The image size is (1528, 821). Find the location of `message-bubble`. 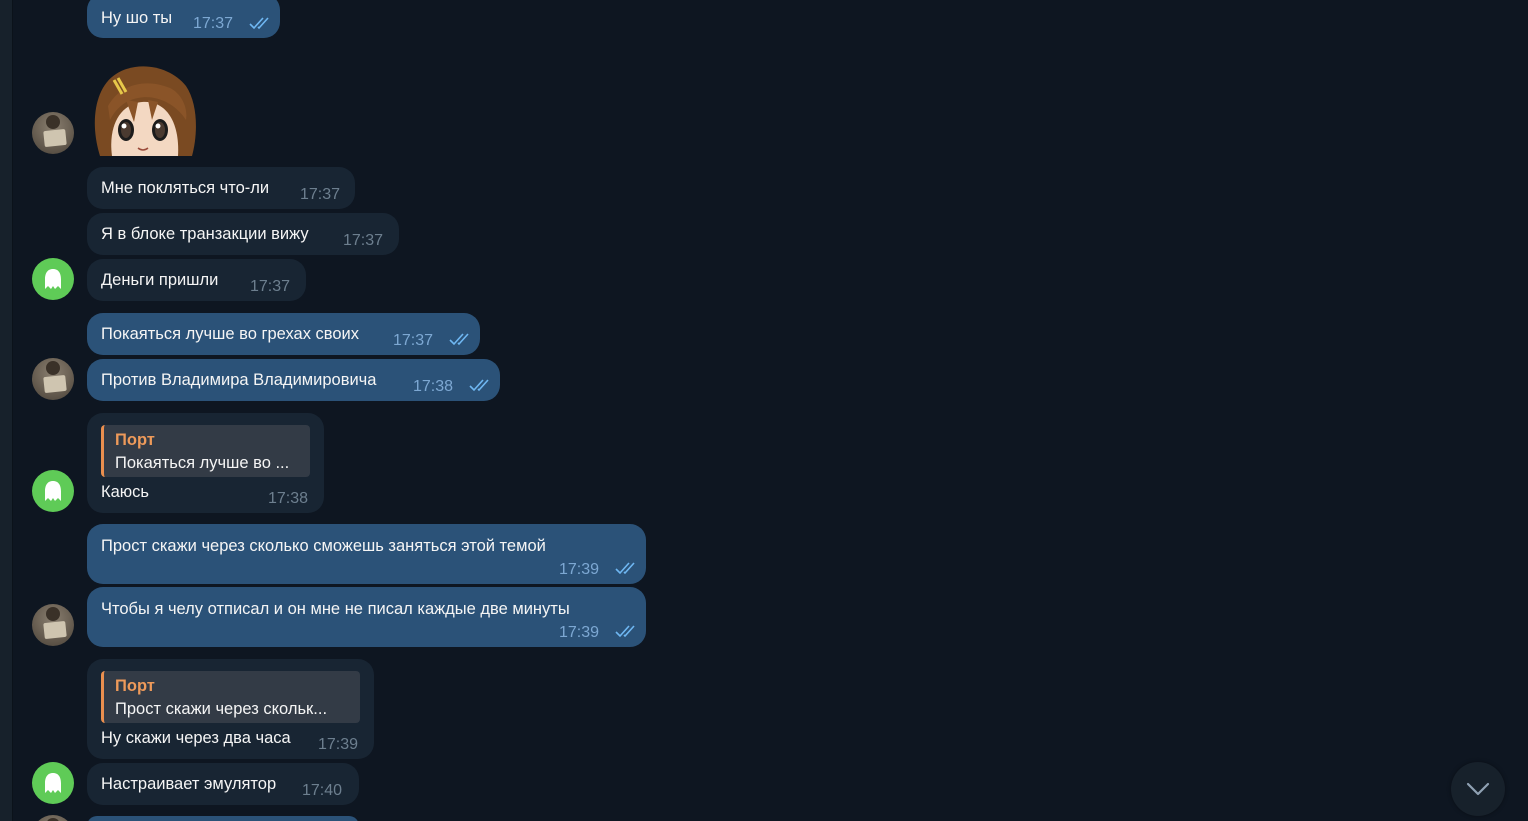

message-bubble is located at coordinates (223, 818).